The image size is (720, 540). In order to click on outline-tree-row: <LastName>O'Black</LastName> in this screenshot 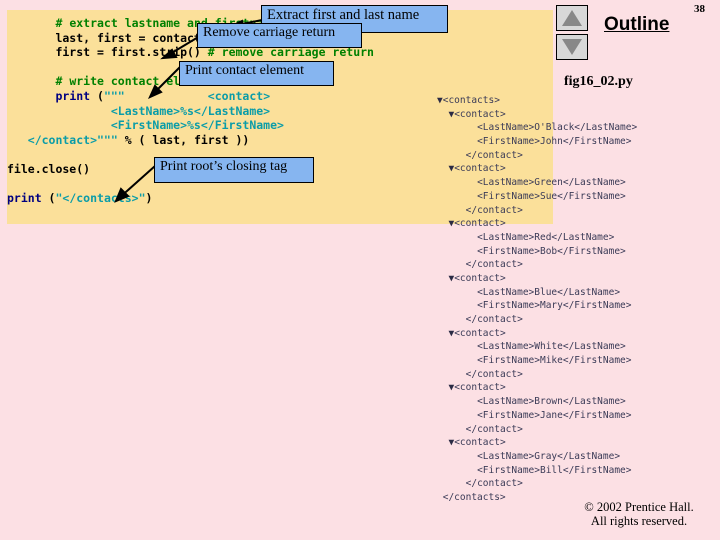, I will do `click(537, 128)`.